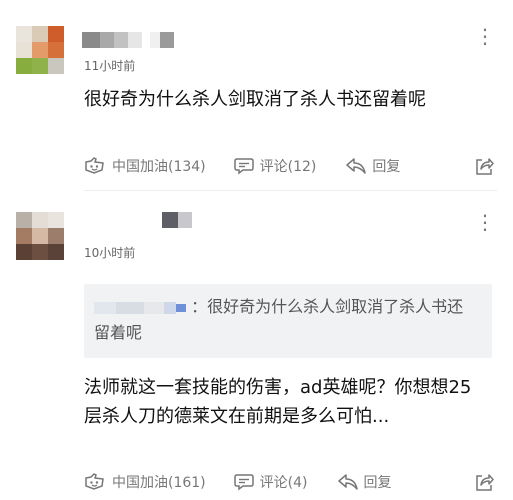  I want to click on quote-line-1: ：很好奇为什么杀人剑取消了杀人书还, so click(278, 307).